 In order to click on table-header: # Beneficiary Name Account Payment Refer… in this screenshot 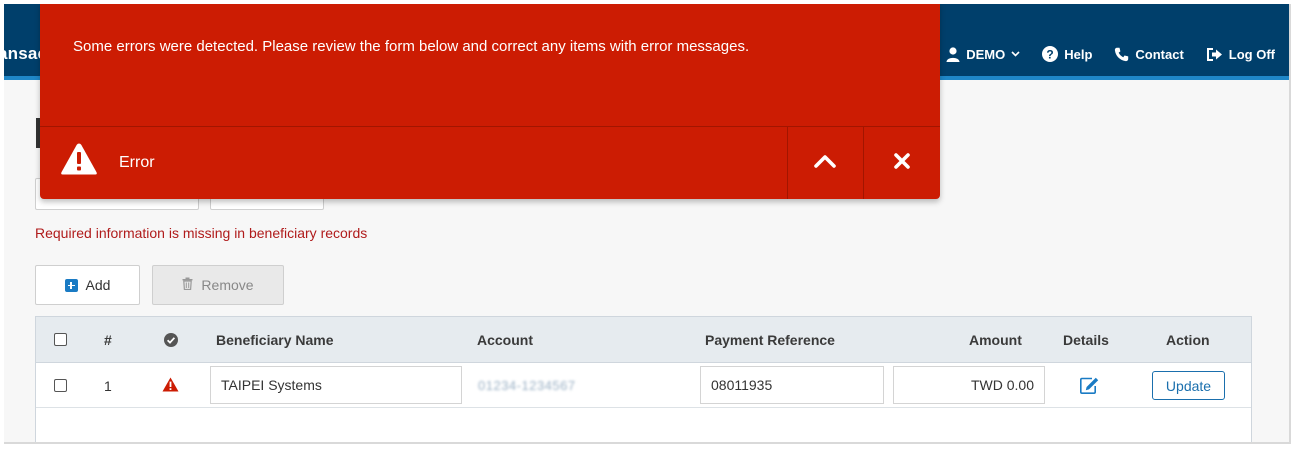, I will do `click(643, 340)`.